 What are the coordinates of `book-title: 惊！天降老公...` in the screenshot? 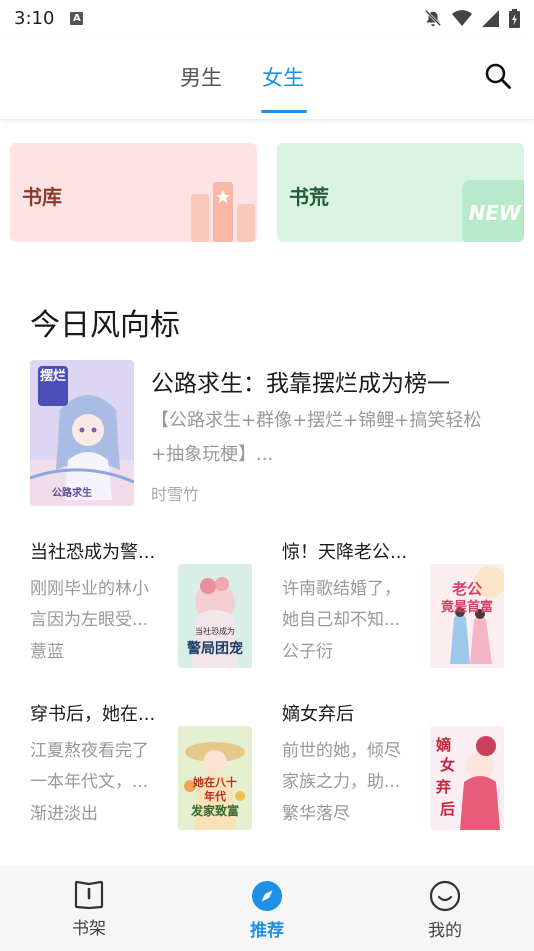 It's located at (345, 552).